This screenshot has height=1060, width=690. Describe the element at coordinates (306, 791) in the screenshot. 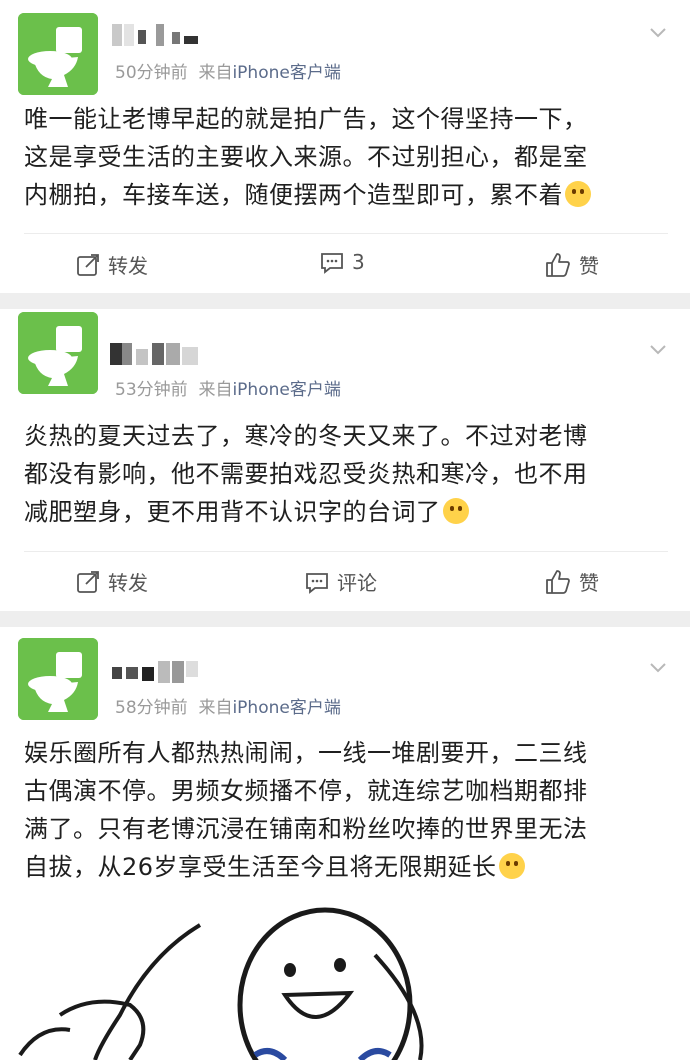

I see `post-text-line: 古偶演不停。男频女频播不停，就连综艺咖档期都排` at that location.